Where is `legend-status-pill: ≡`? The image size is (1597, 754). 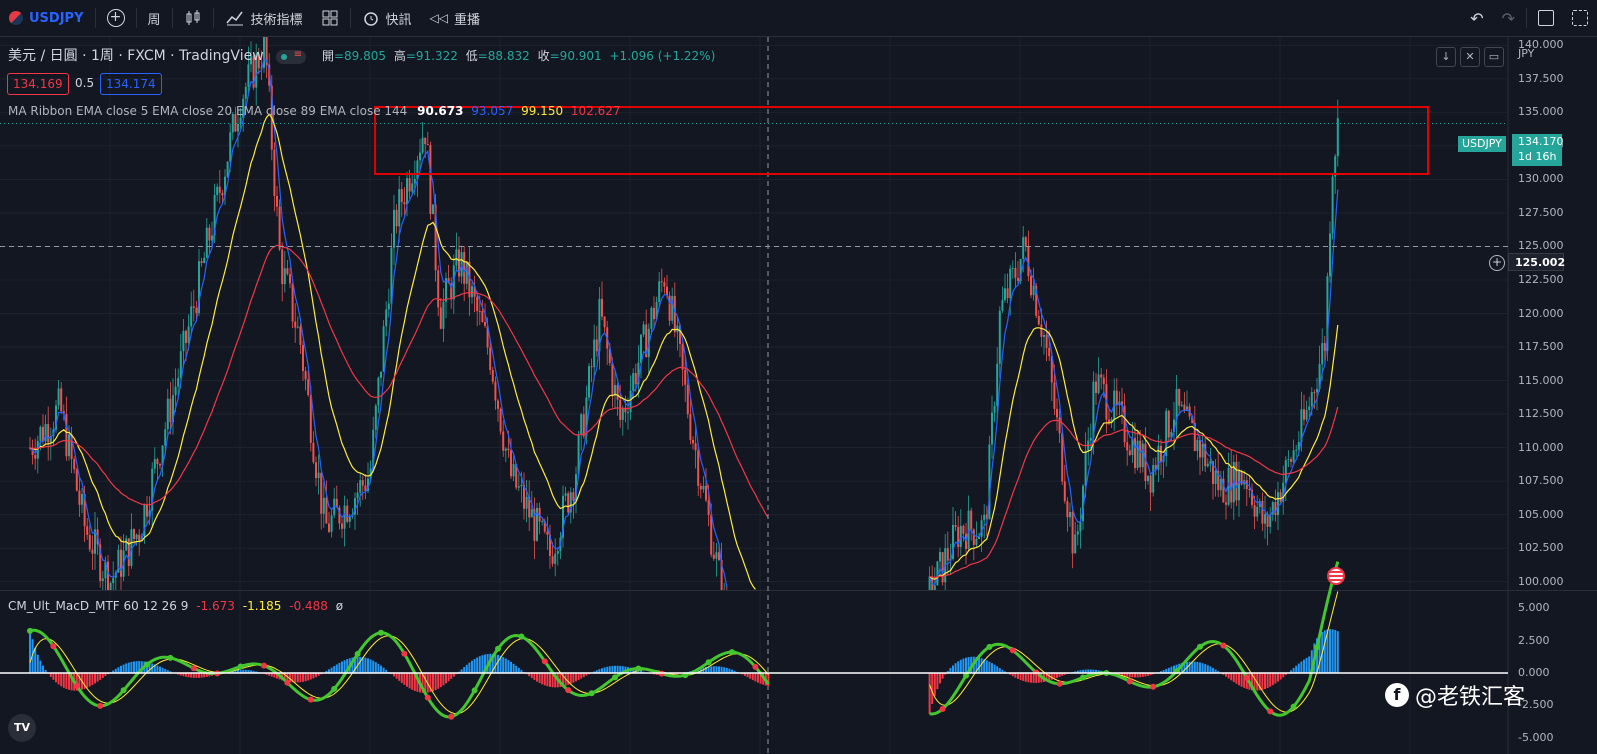 legend-status-pill: ≡ is located at coordinates (290, 56).